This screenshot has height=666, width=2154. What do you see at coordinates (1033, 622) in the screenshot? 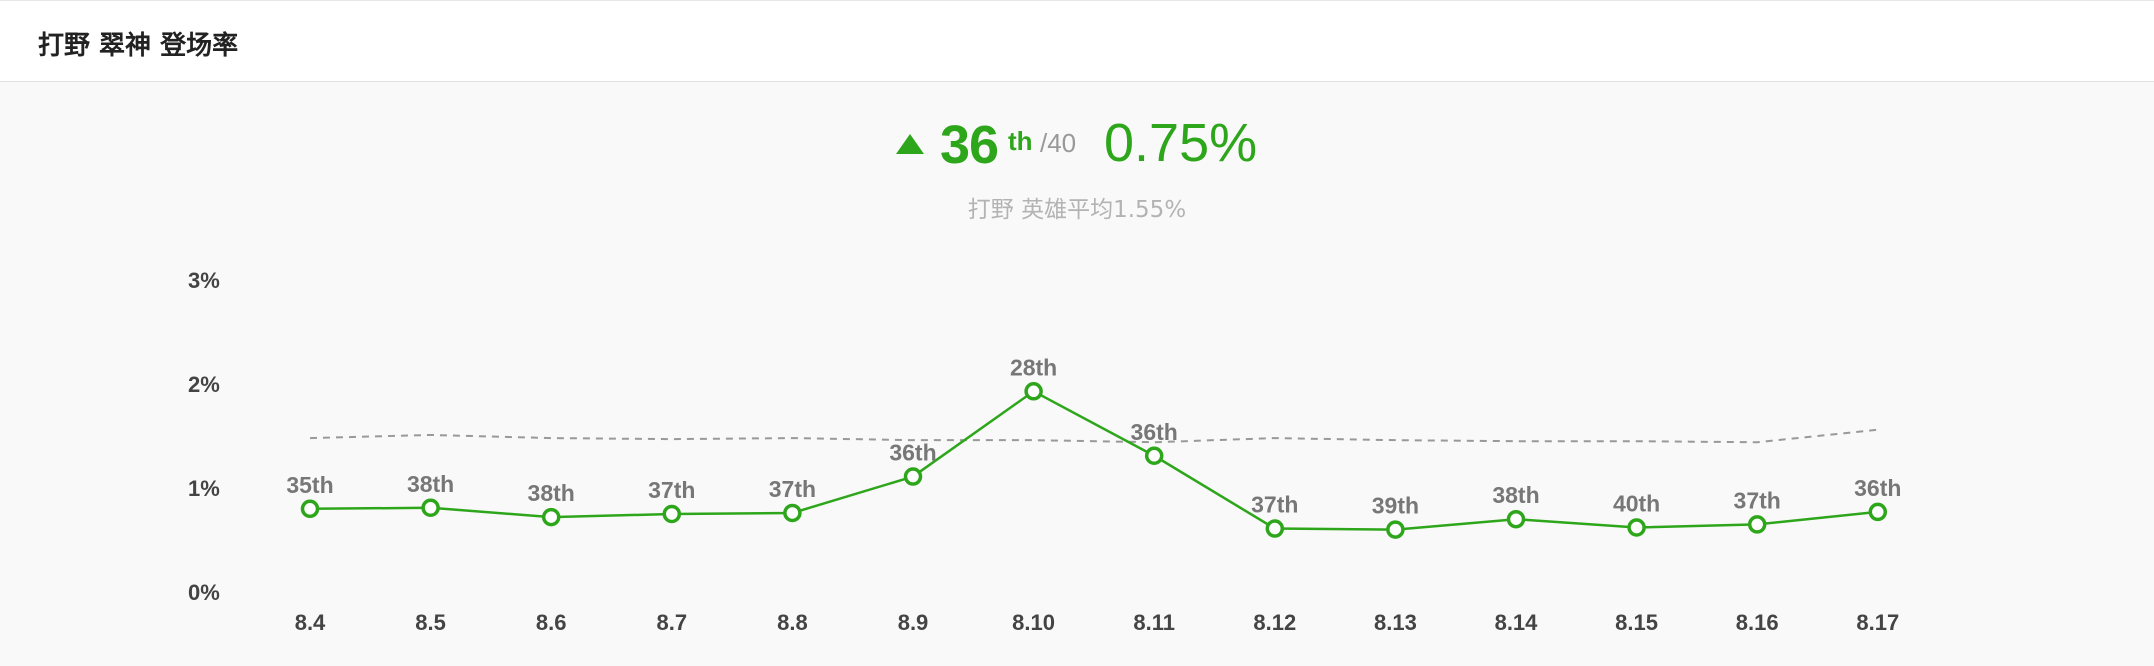
I see `x-tick-label: 8.10` at bounding box center [1033, 622].